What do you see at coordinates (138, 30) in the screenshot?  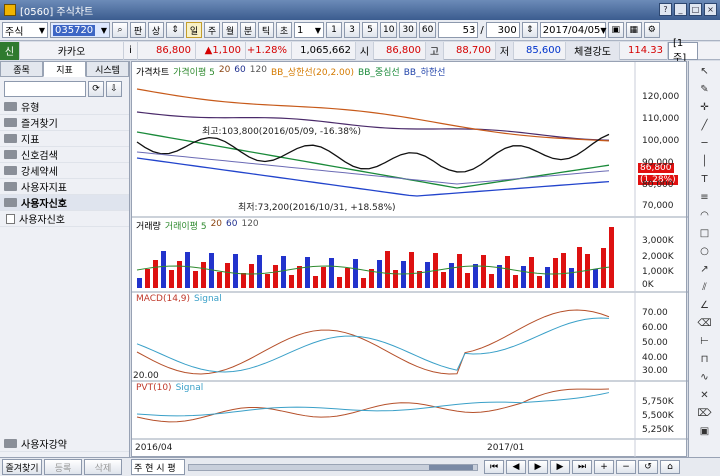 I see `pan-button: 판` at bounding box center [138, 30].